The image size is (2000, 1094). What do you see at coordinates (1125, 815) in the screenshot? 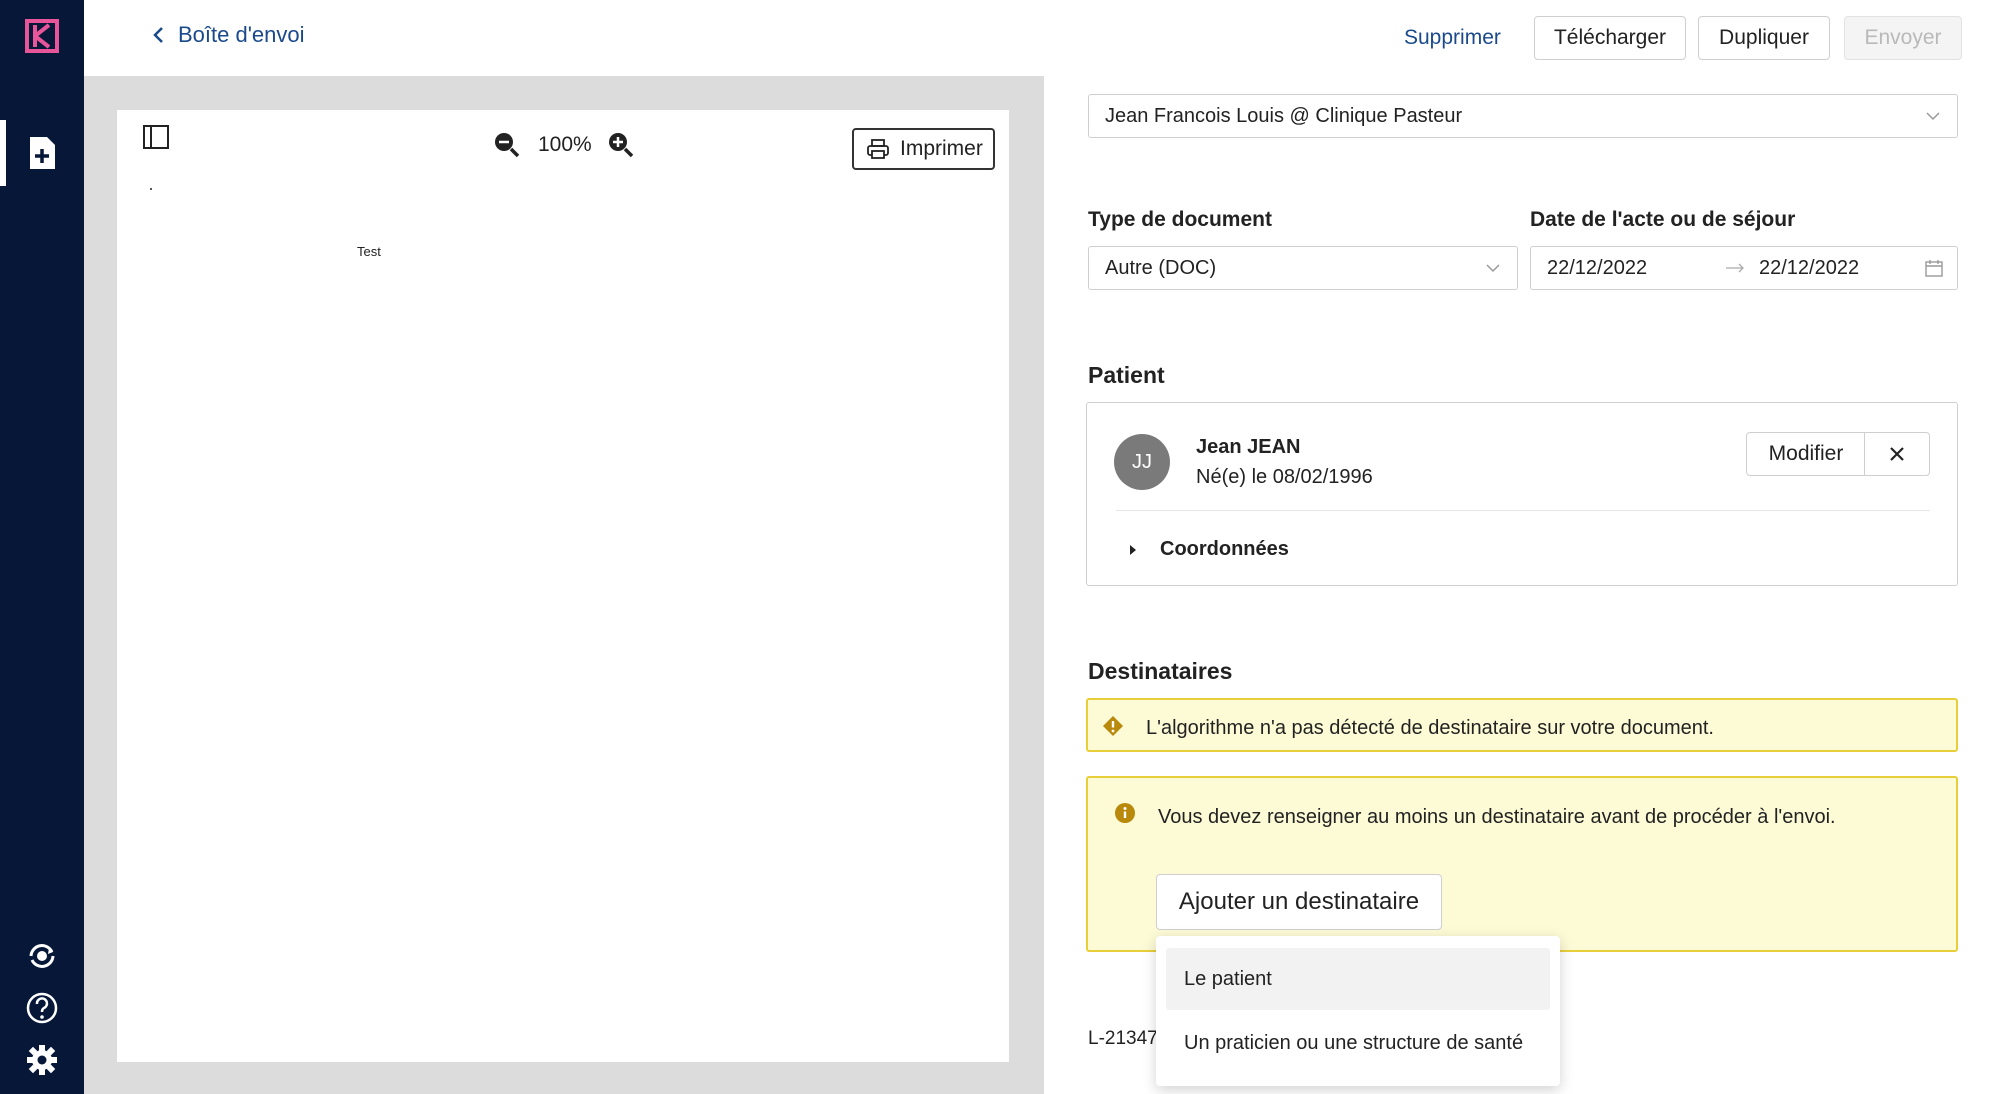
I see `info-icon` at bounding box center [1125, 815].